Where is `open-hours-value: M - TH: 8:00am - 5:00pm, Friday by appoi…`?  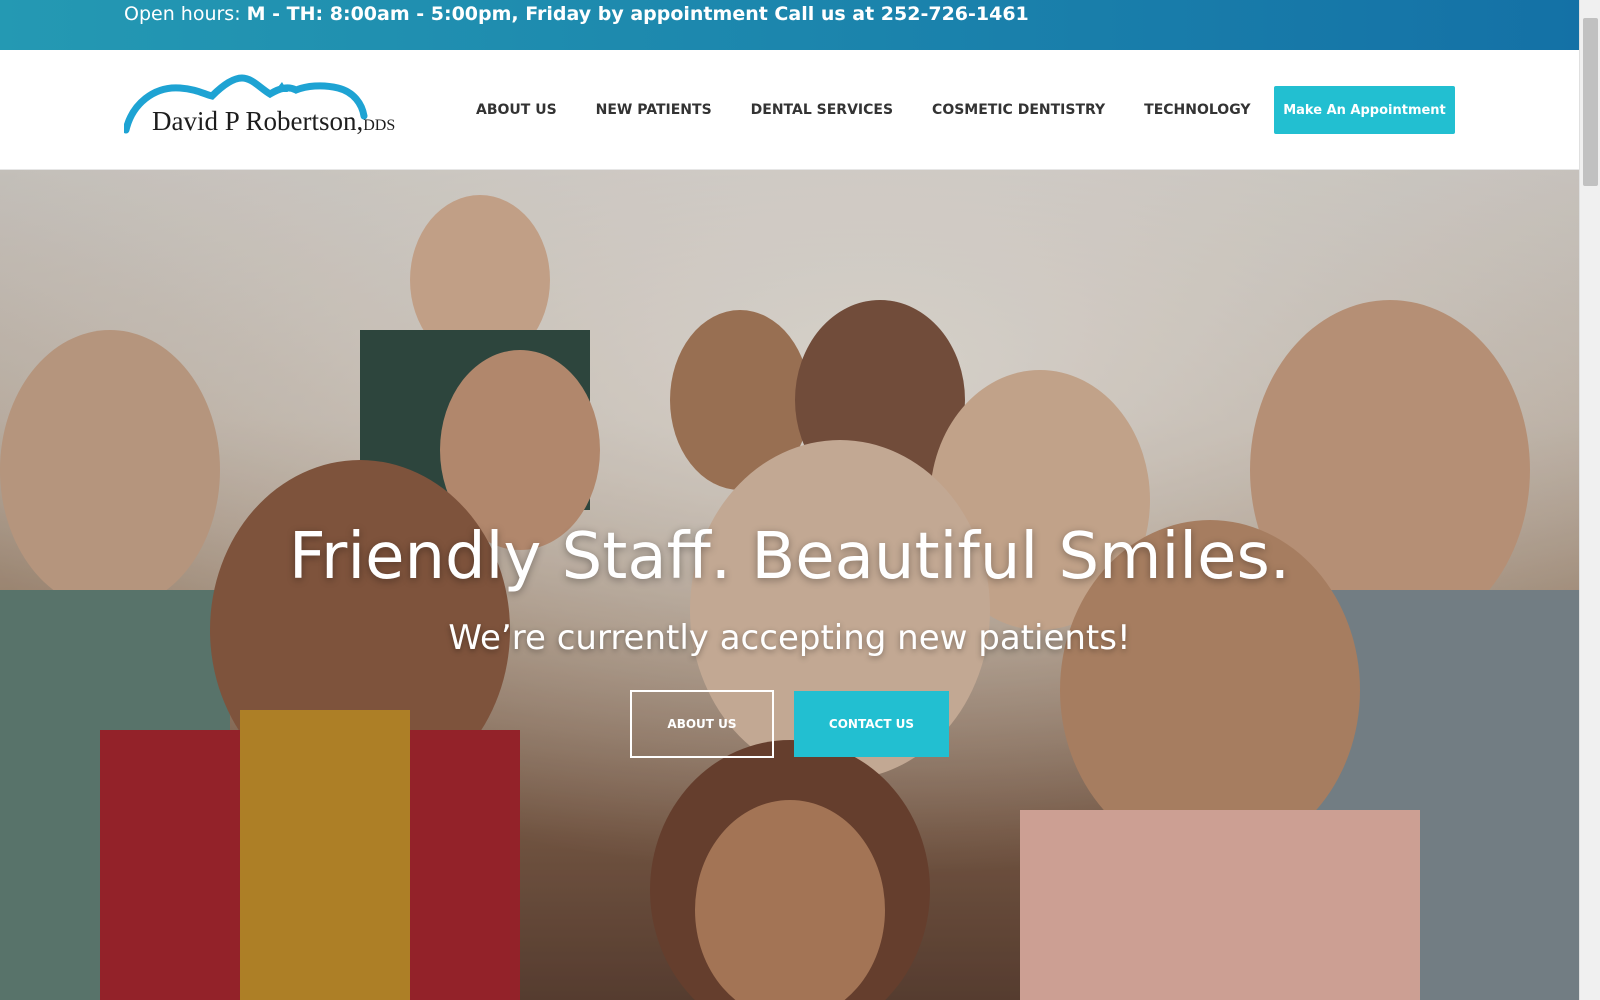 open-hours-value: M - TH: 8:00am - 5:00pm, Friday by appoi… is located at coordinates (637, 14).